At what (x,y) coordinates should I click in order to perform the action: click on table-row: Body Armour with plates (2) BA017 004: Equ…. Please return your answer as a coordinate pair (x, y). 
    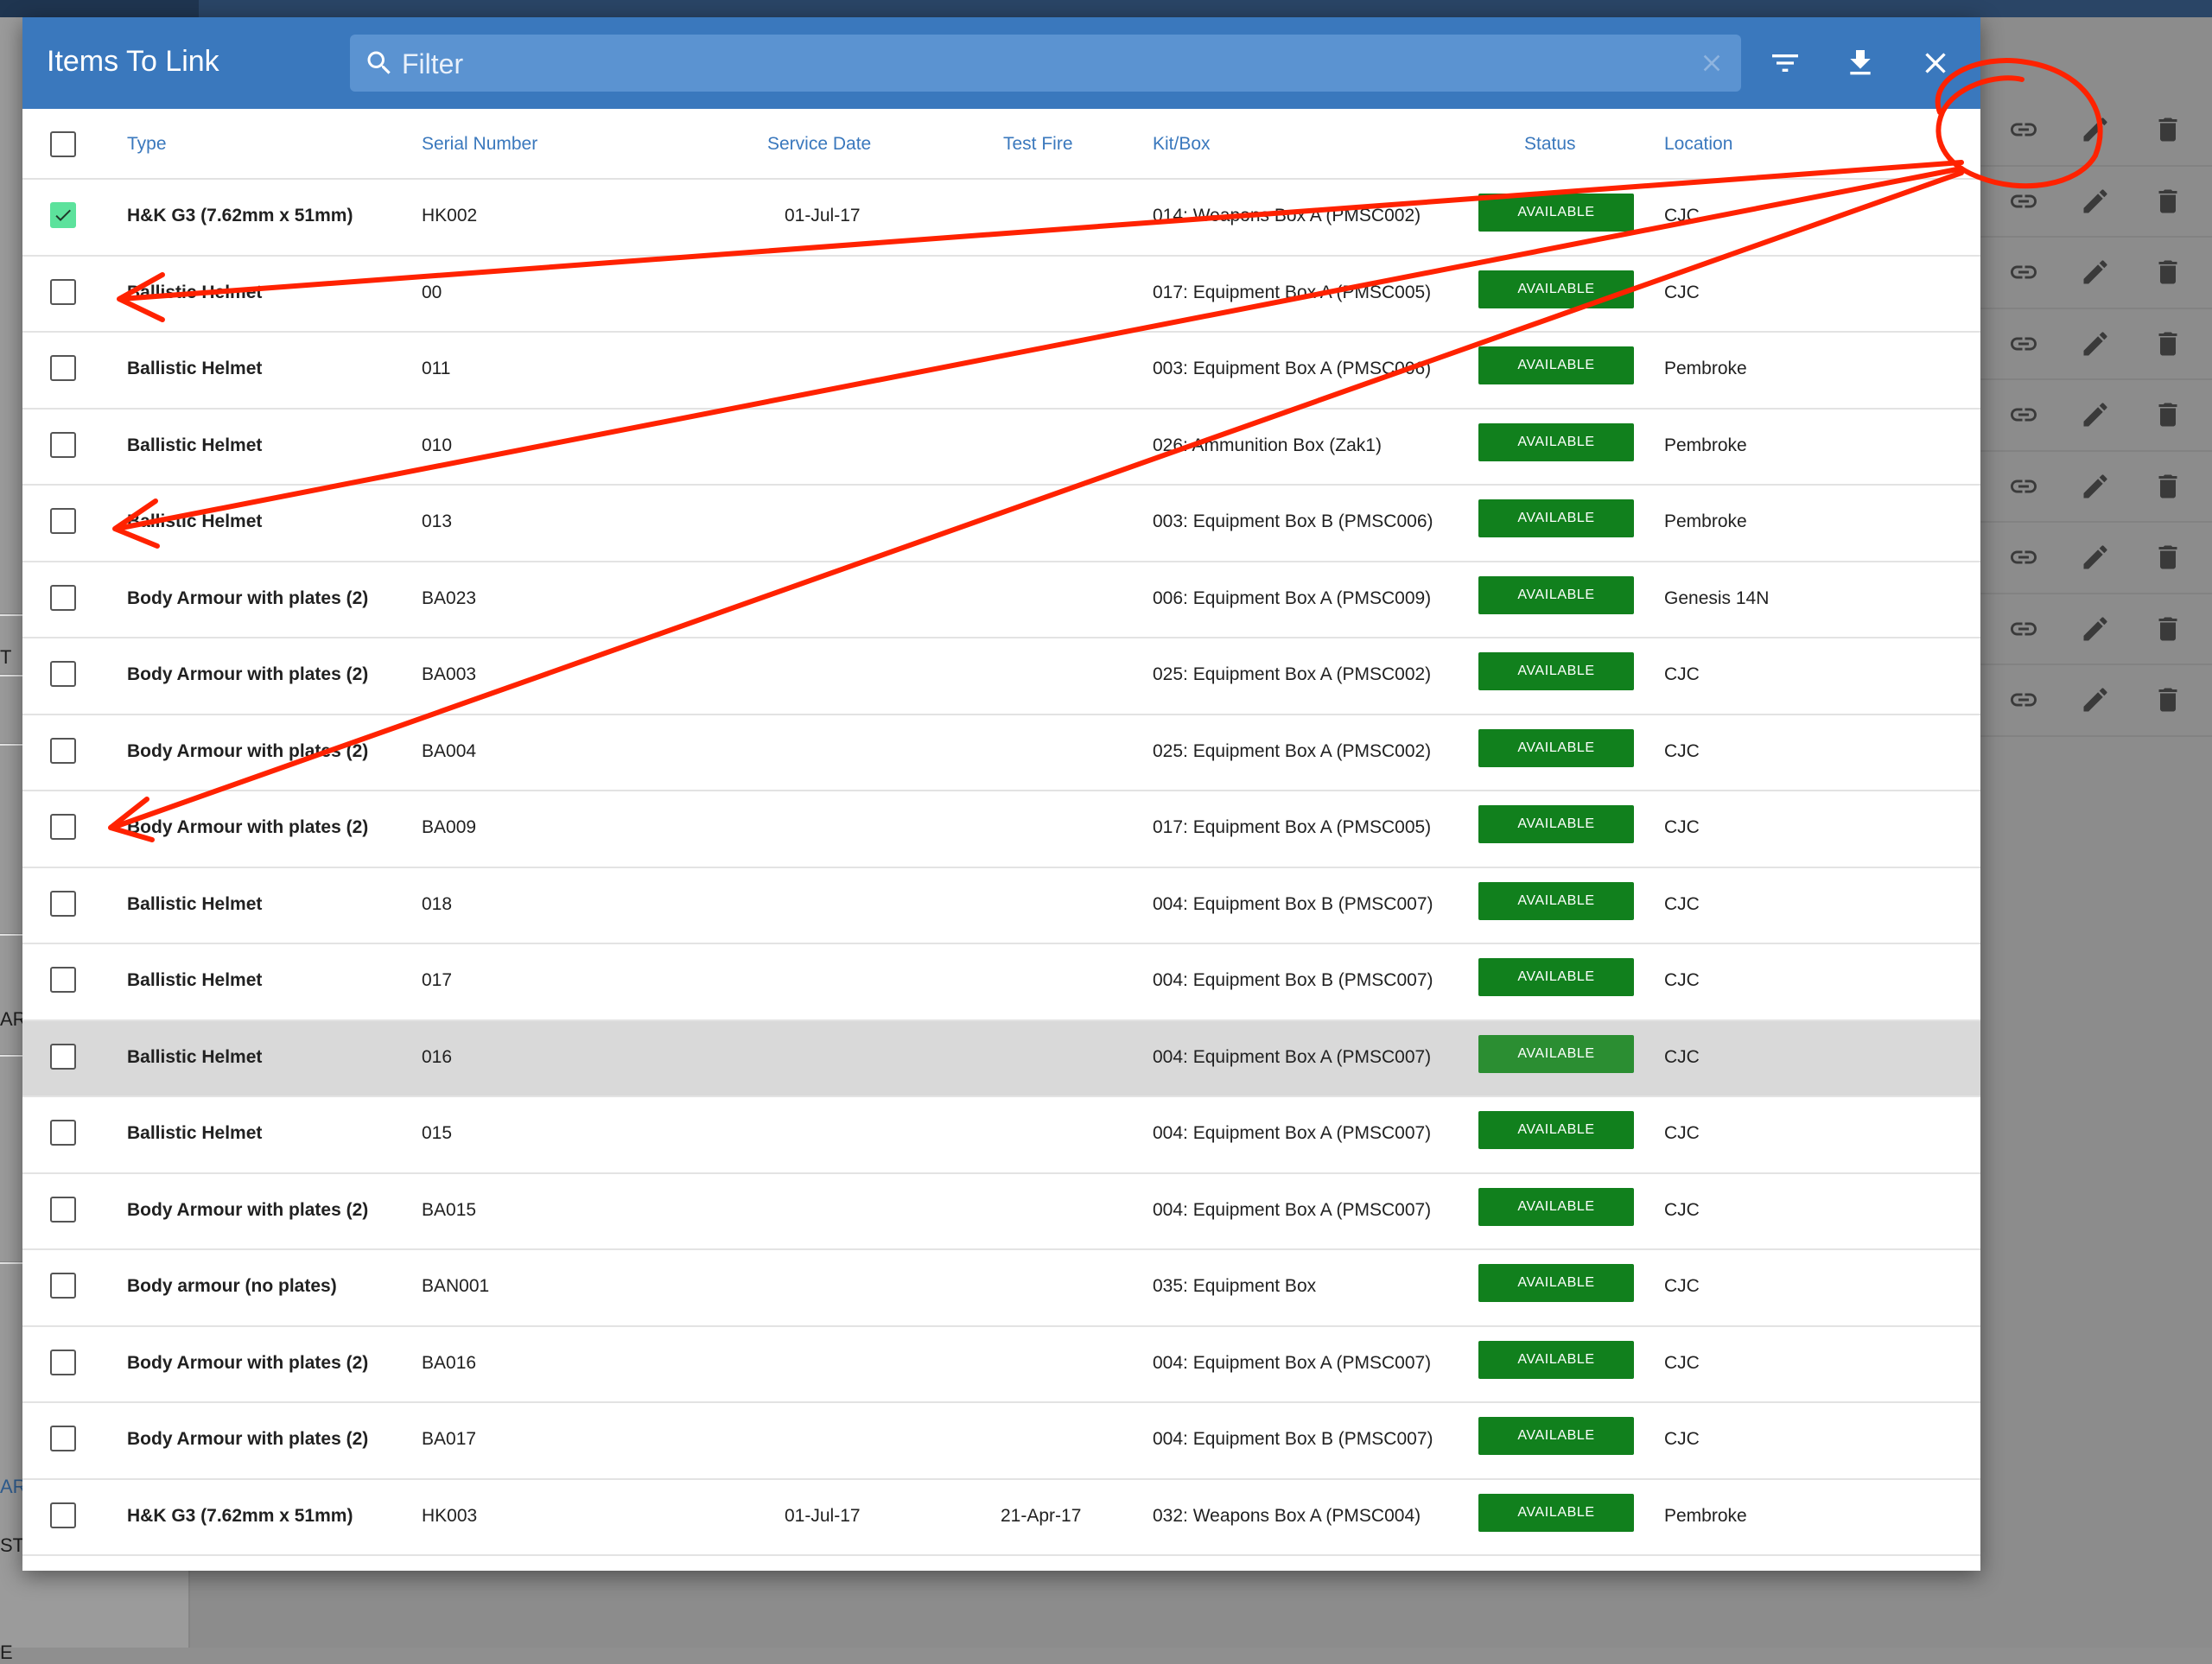
    Looking at the image, I should click on (1001, 1441).